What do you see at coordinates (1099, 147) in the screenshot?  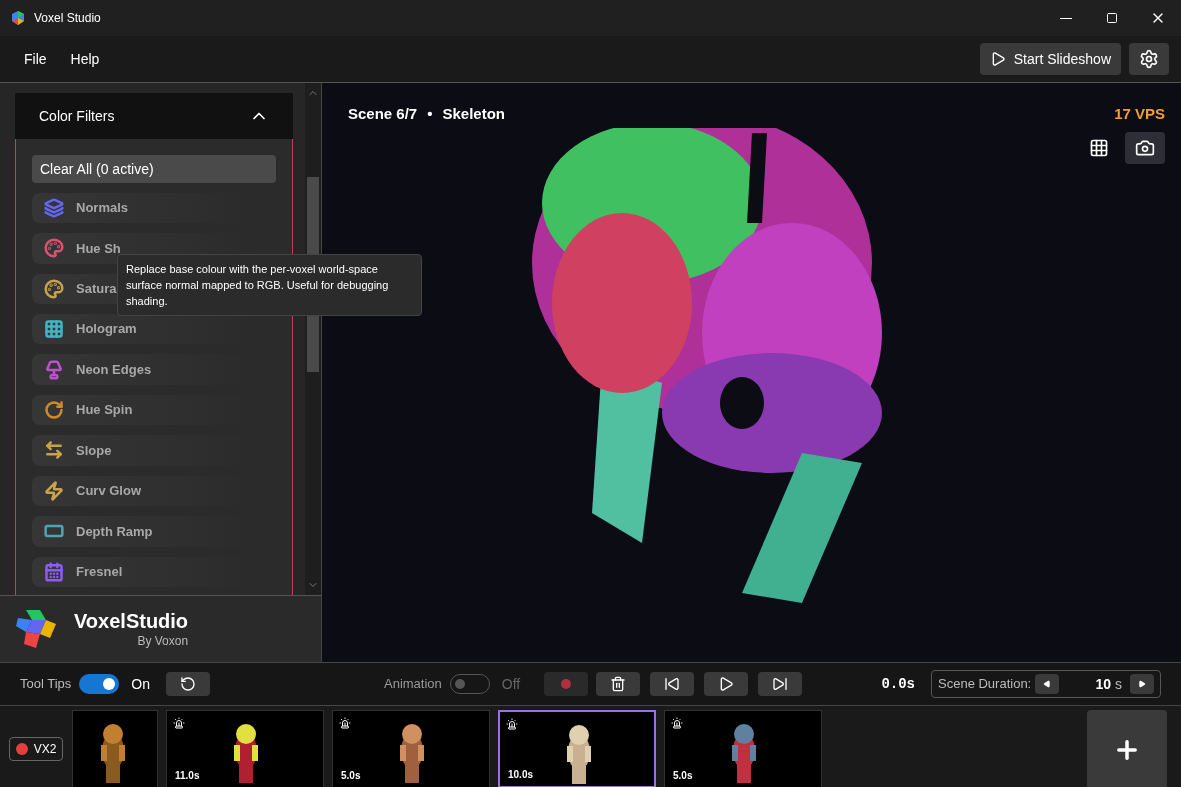 I see `grid-icon` at bounding box center [1099, 147].